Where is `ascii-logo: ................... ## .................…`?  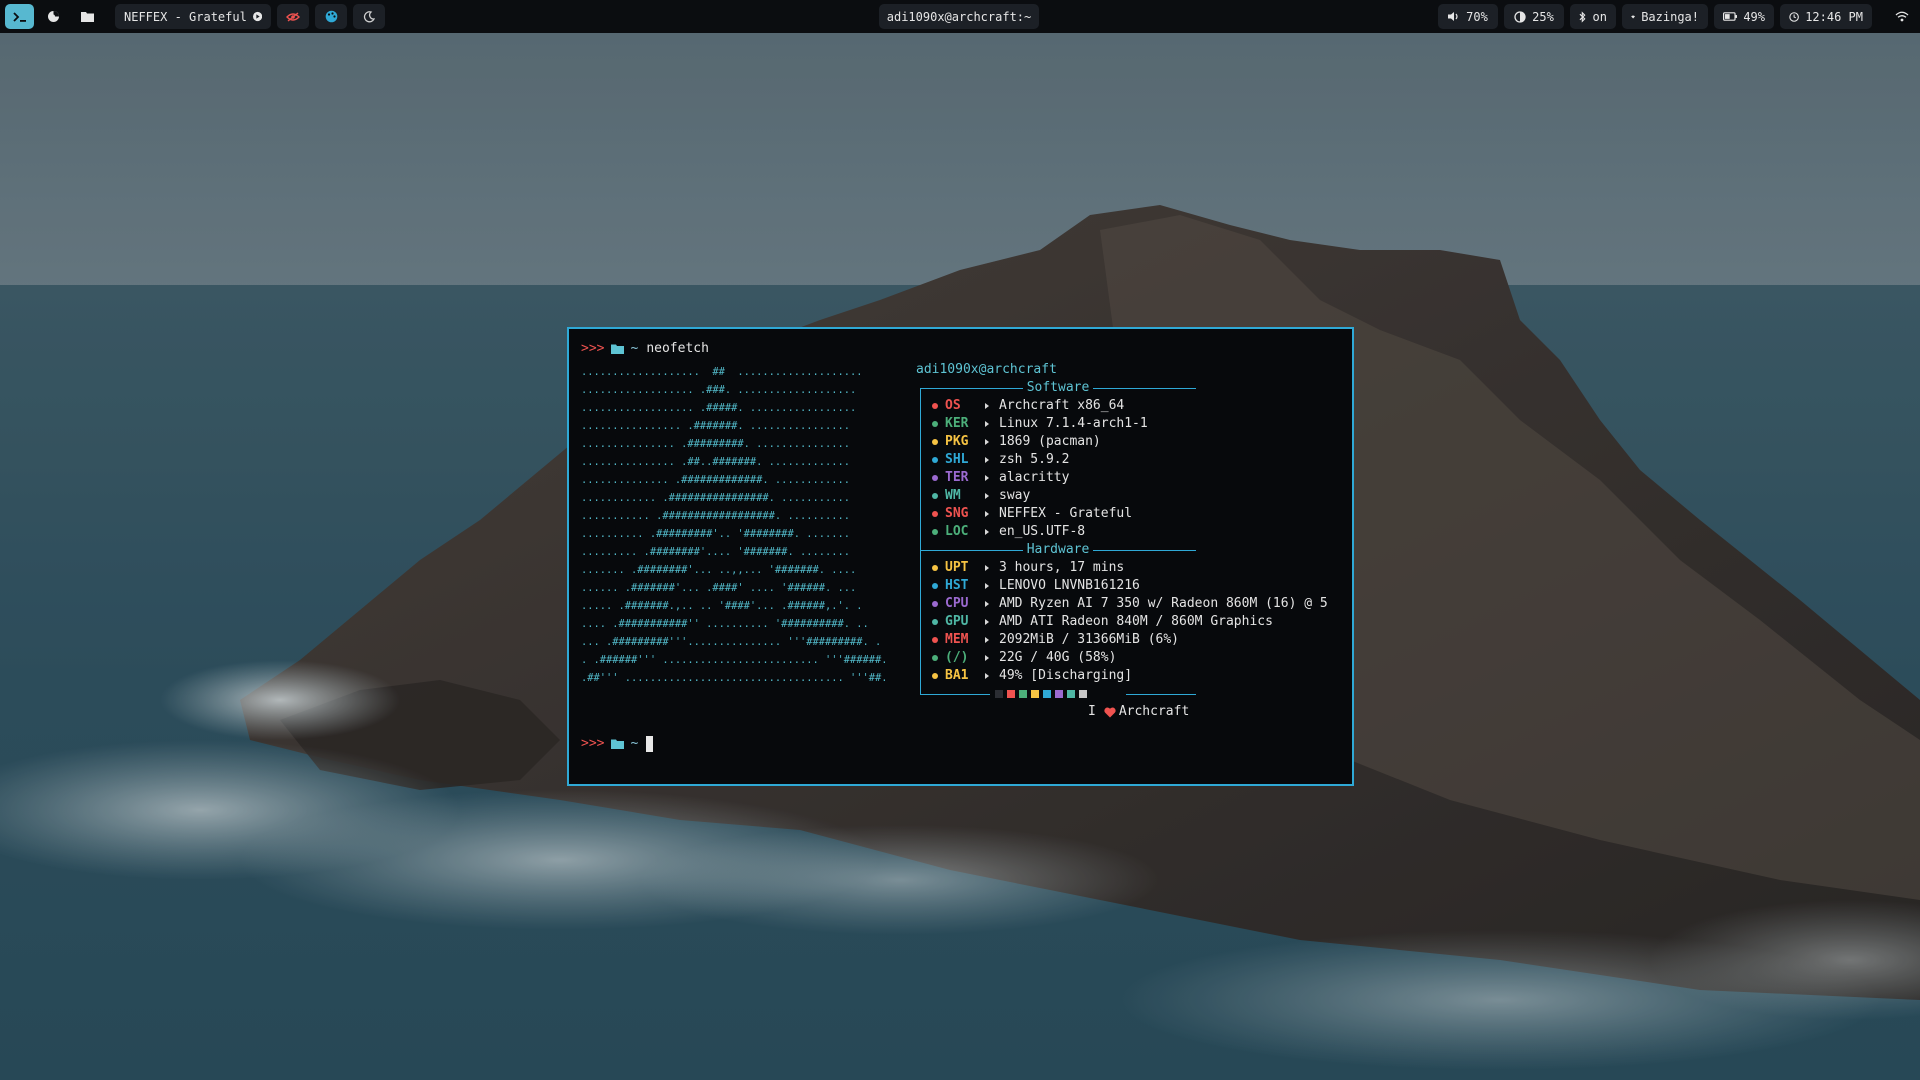
ascii-logo: ................... ## .................… is located at coordinates (734, 525).